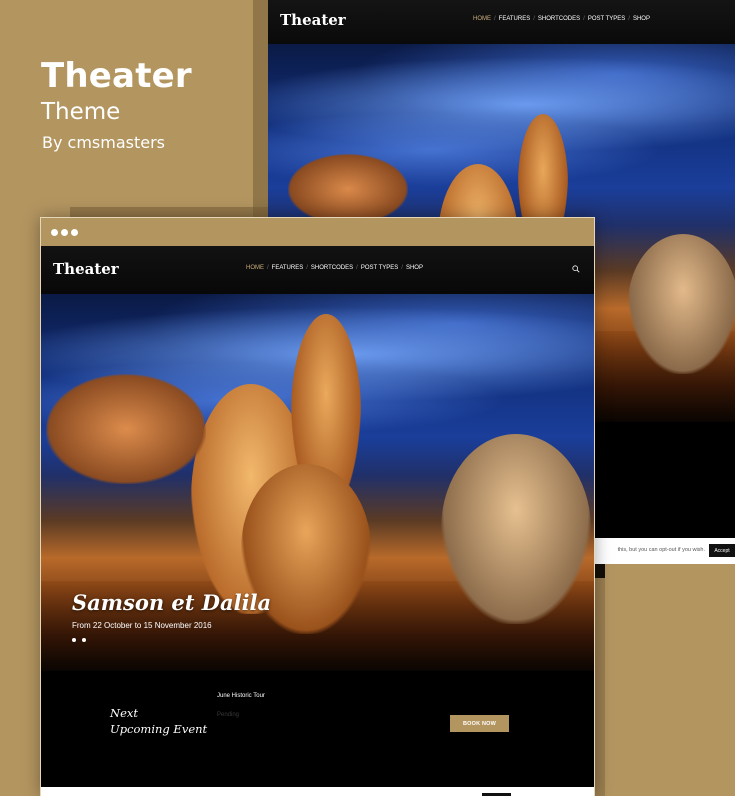 This screenshot has width=735, height=796. Describe the element at coordinates (158, 721) in the screenshot. I see `upcoming-heading: Next Upcoming Event` at that location.